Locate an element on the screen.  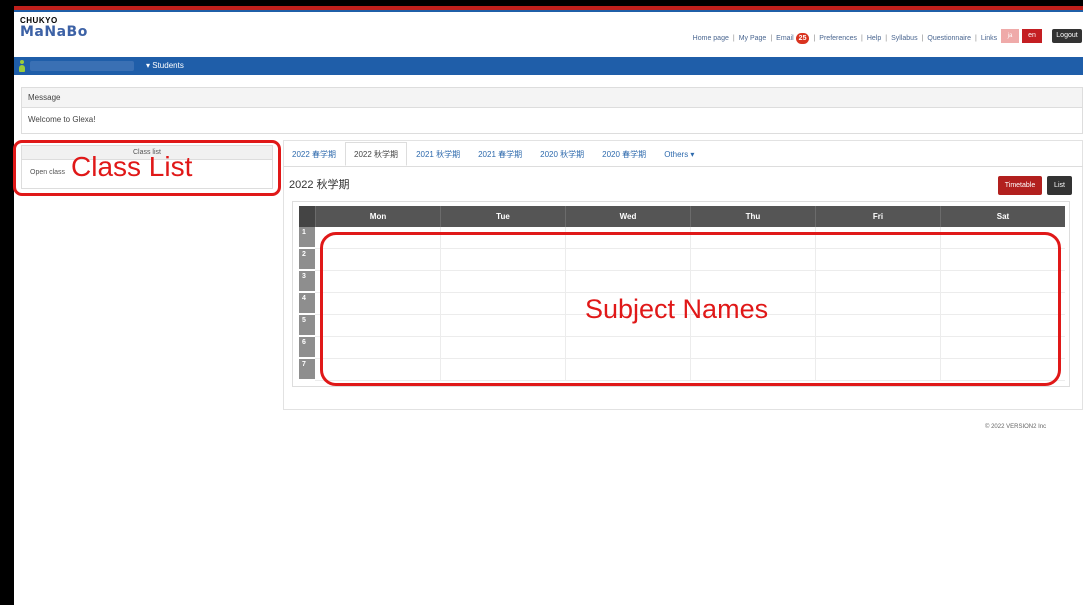
day-header-fri: Fri is located at coordinates (877, 216).